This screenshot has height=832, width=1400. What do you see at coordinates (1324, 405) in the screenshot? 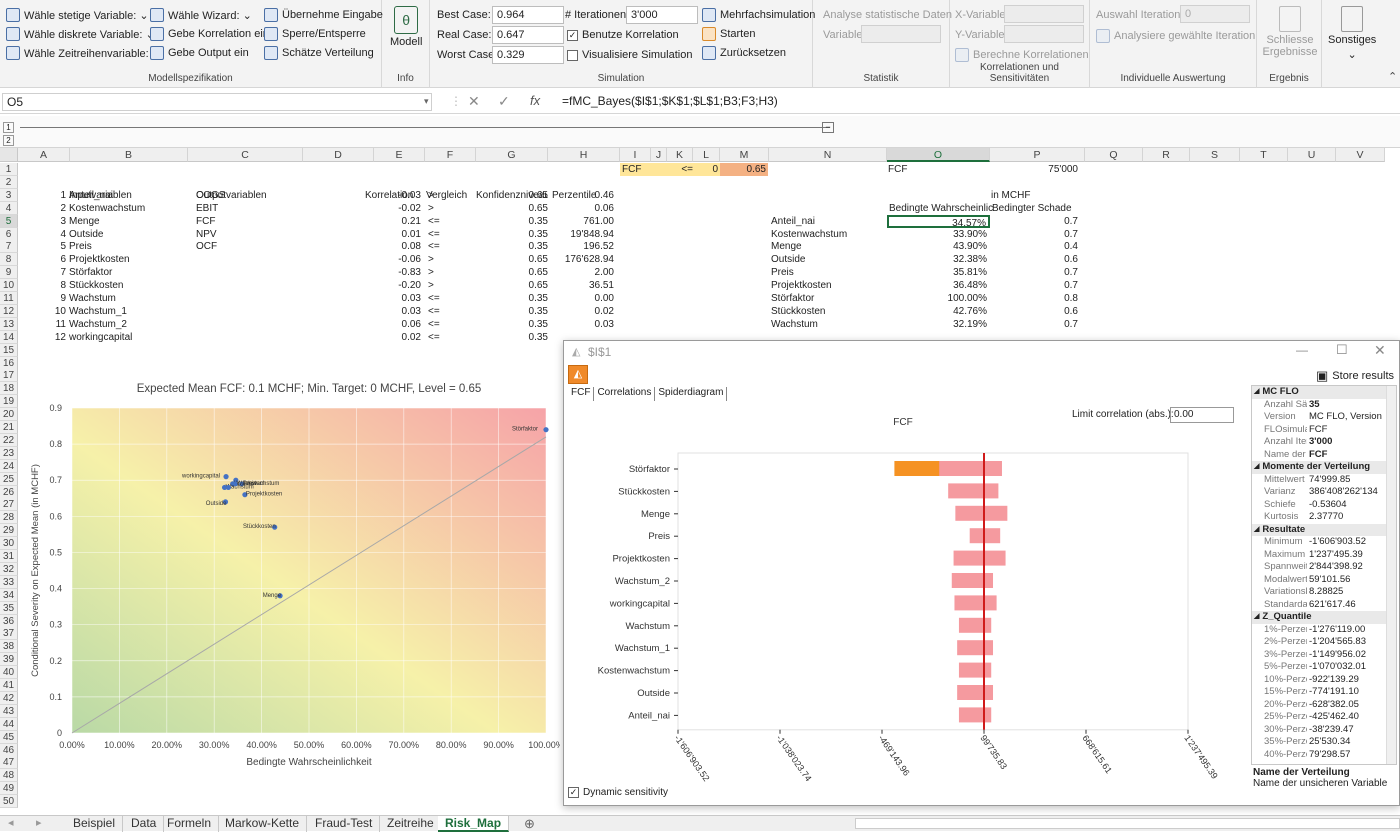
I see `property-row: Anzahl Säule35` at bounding box center [1324, 405].